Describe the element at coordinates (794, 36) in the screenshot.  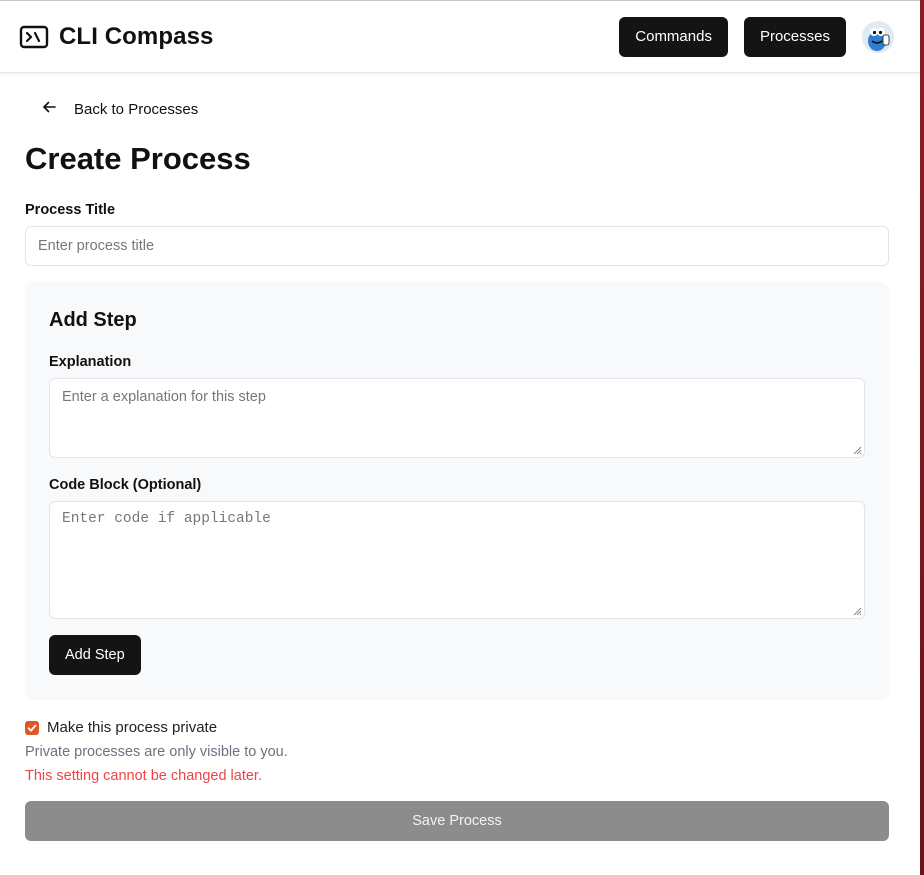
I see `processes-button: Processes` at that location.